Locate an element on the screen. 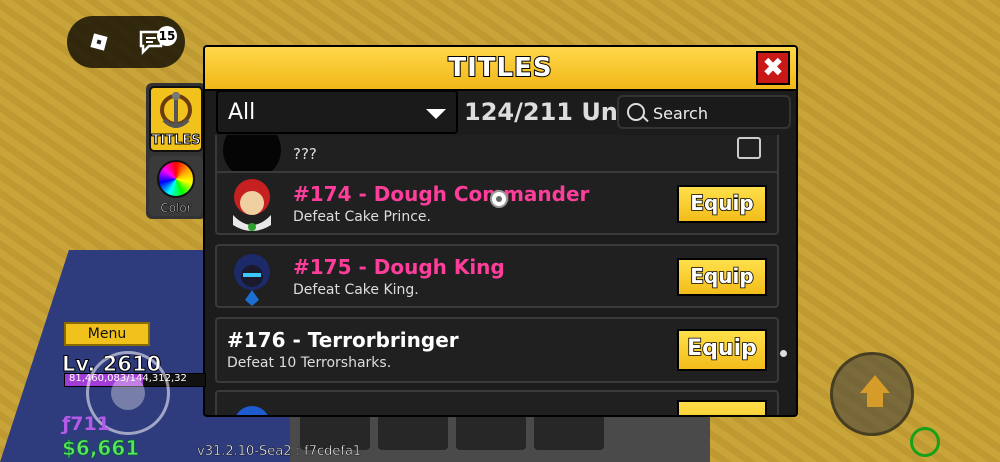 Image resolution: width=1000 pixels, height=462 pixels. anchor-helm-icon is located at coordinates (176, 110).